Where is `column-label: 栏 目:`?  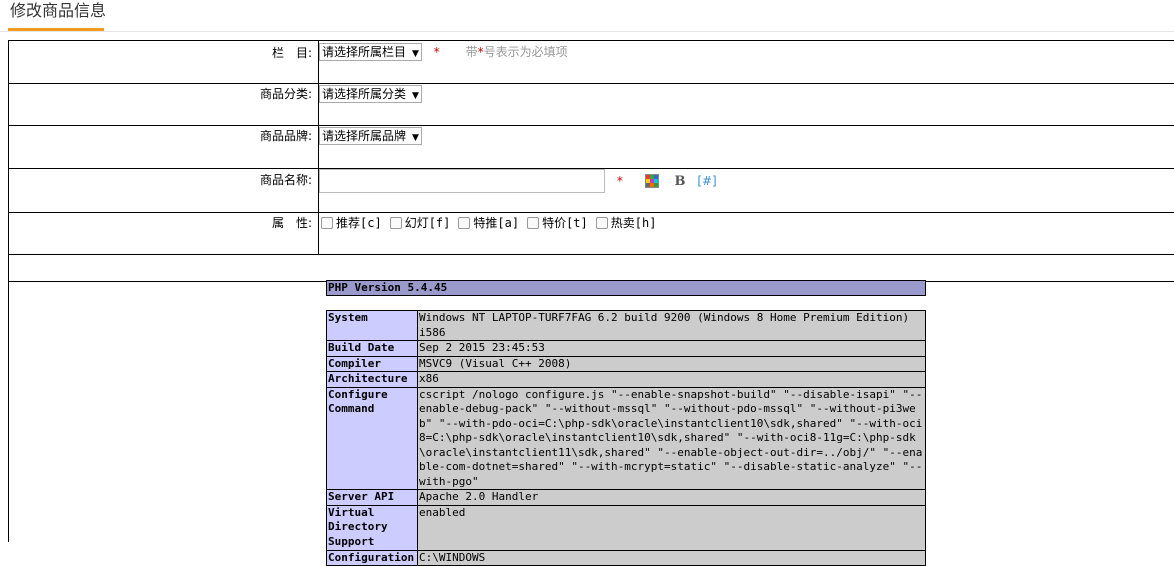 column-label: 栏 目: is located at coordinates (164, 62).